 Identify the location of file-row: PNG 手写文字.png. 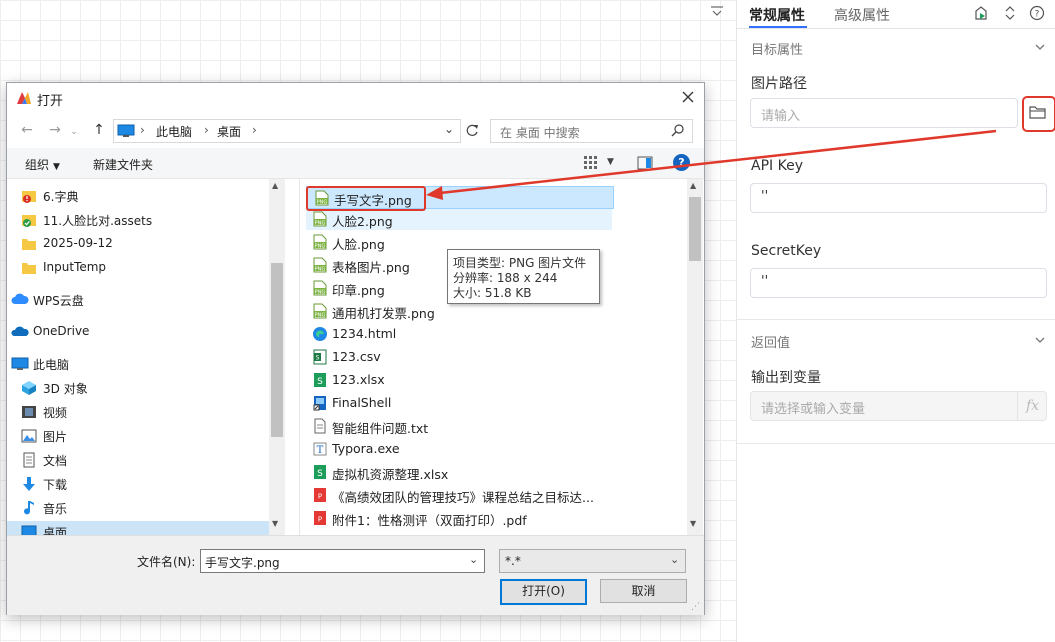
(366, 198).